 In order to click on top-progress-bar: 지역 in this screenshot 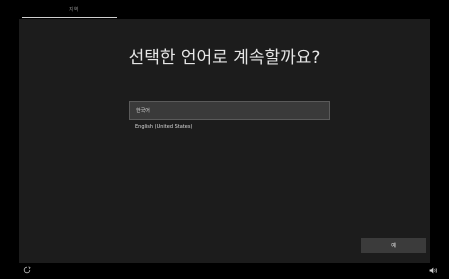, I will do `click(224, 9)`.